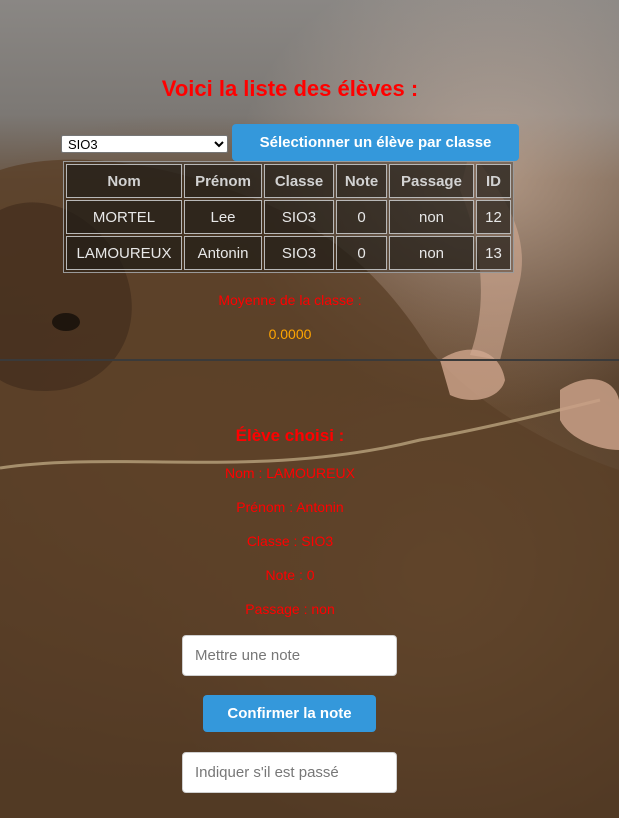 The width and height of the screenshot is (619, 818). I want to click on table-row: MORTEL Lee SIO3 0 non 12, so click(288, 217).